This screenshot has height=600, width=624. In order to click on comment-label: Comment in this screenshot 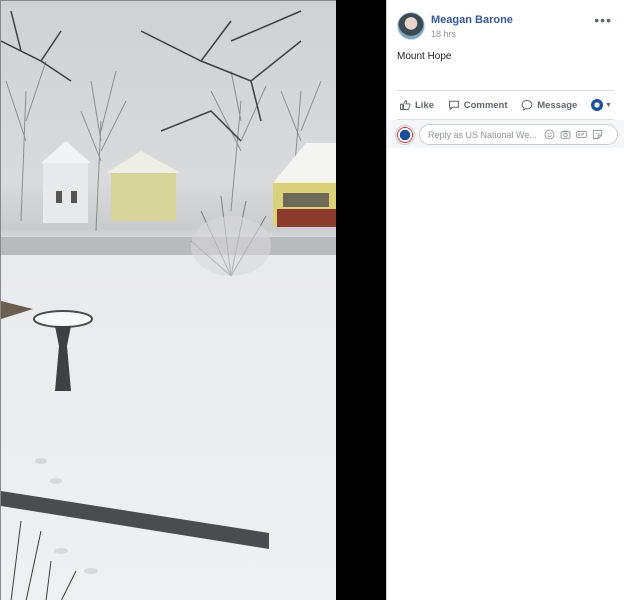, I will do `click(485, 105)`.